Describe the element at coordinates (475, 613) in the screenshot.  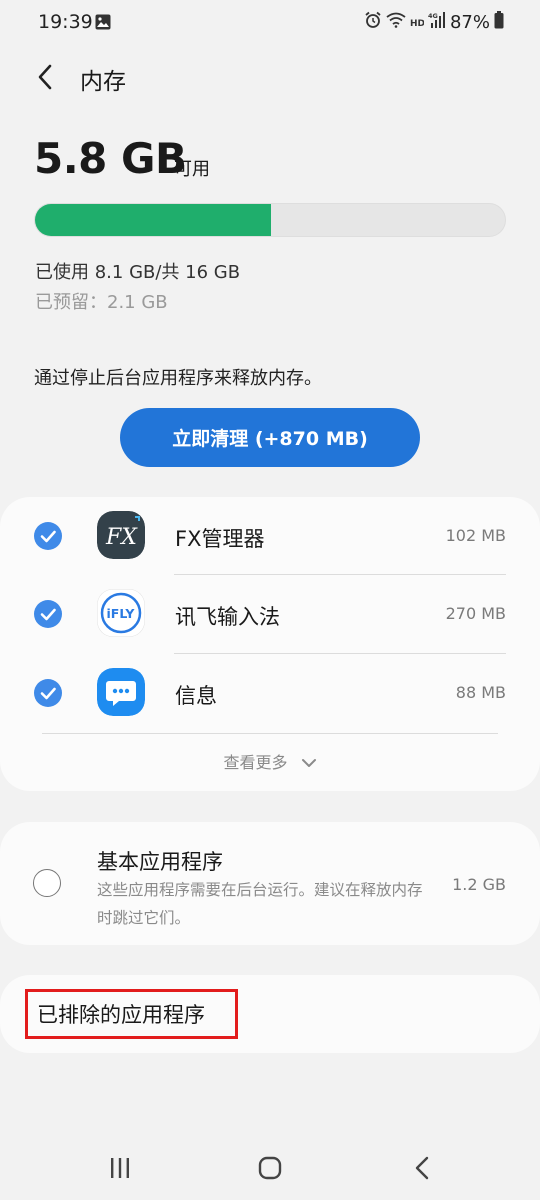
I see `app-size: 270 MB` at that location.